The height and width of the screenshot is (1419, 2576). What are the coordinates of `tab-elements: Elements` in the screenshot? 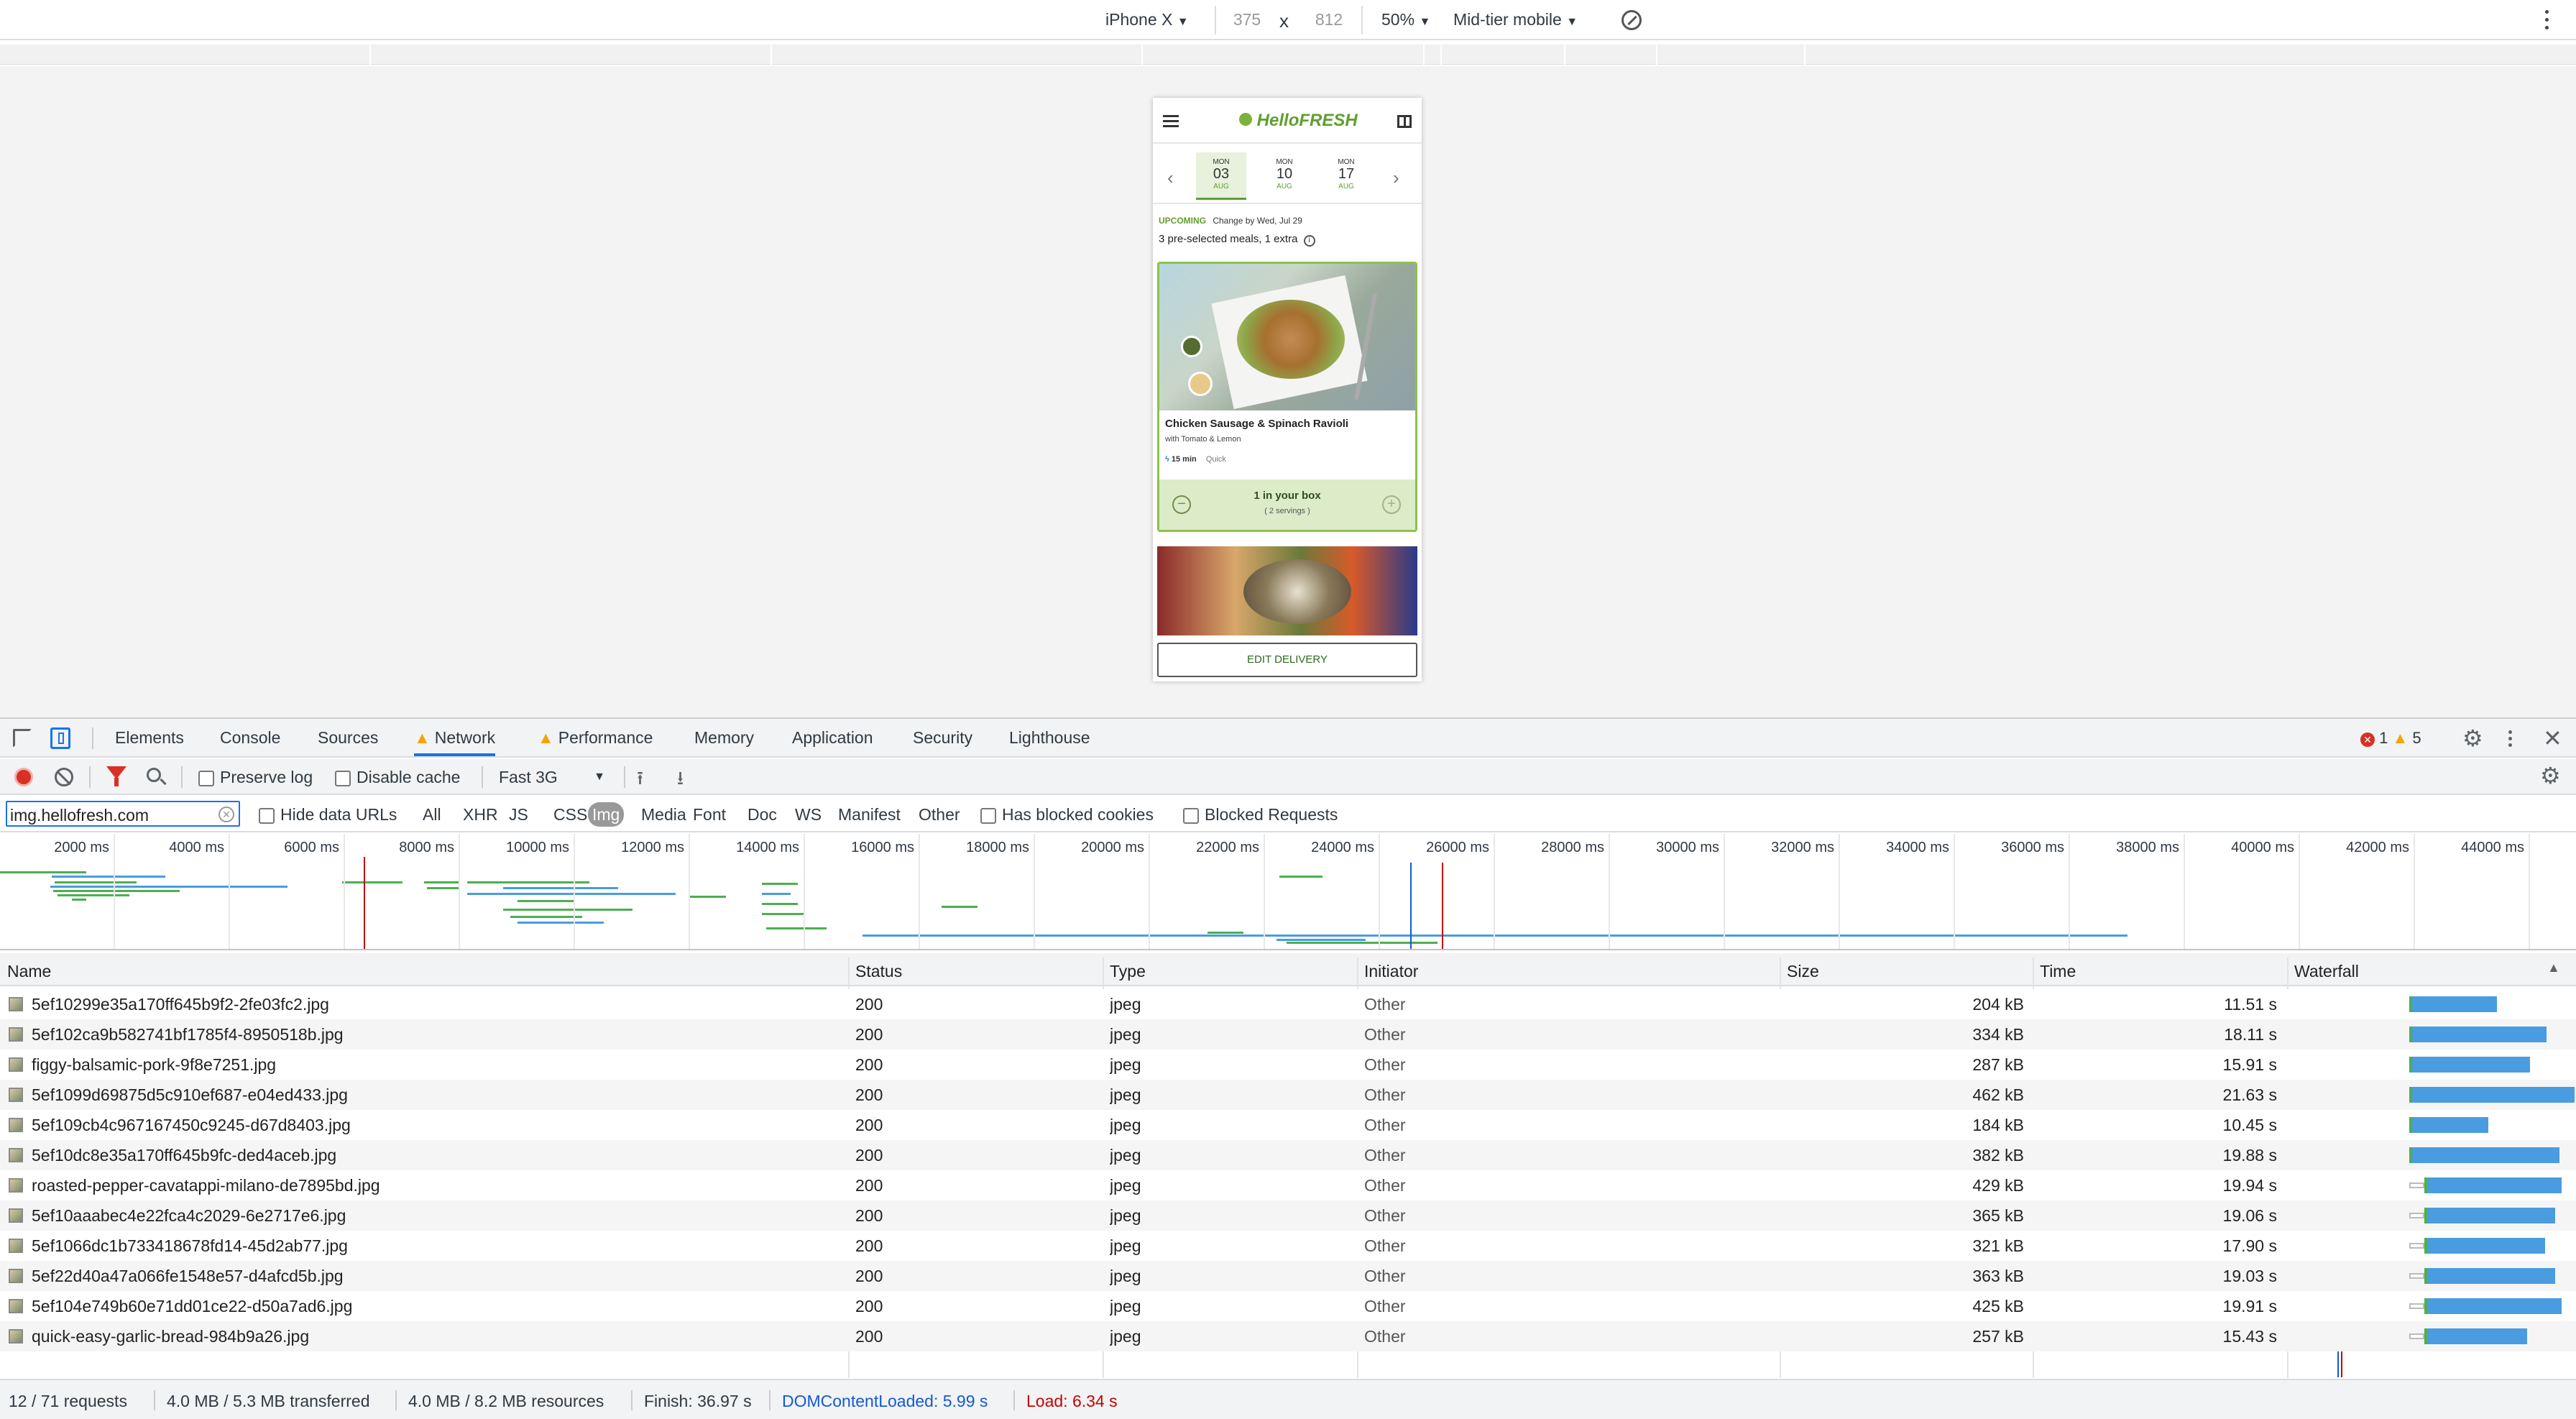 It's located at (149, 737).